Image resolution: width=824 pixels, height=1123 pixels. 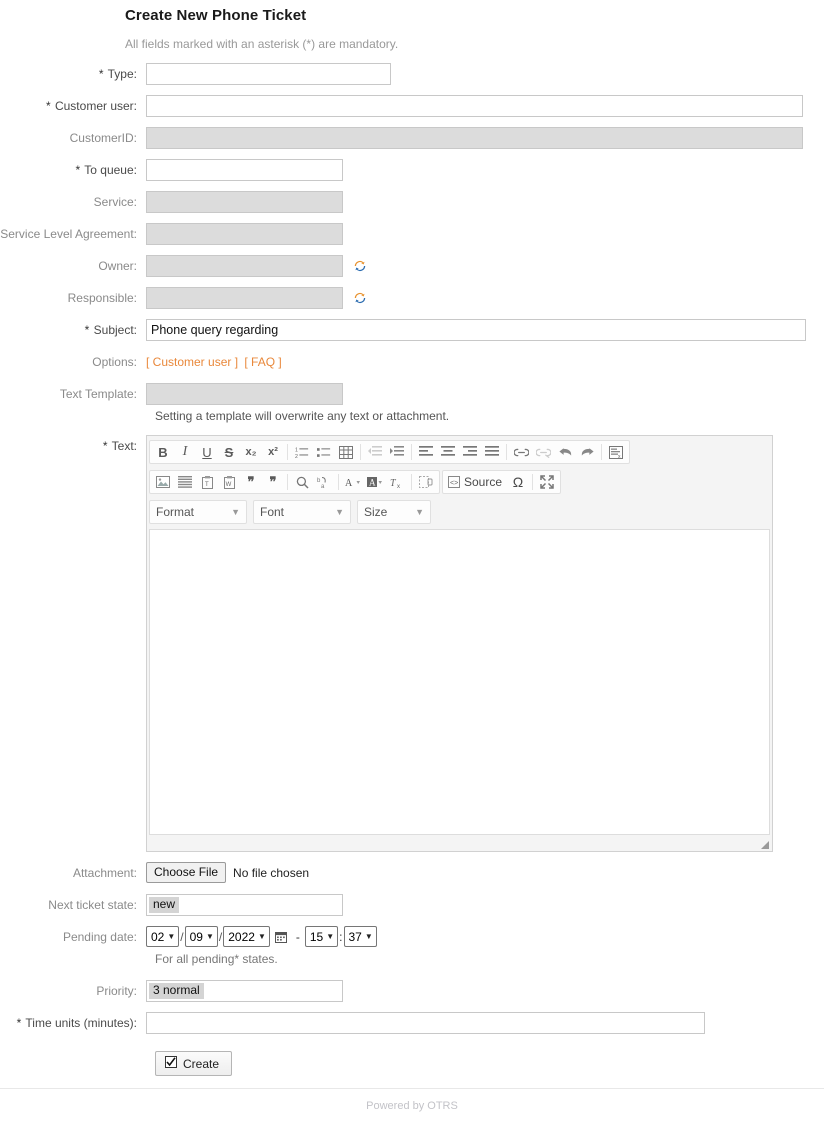 I want to click on priority-select: 3 normal, so click(x=244, y=991).